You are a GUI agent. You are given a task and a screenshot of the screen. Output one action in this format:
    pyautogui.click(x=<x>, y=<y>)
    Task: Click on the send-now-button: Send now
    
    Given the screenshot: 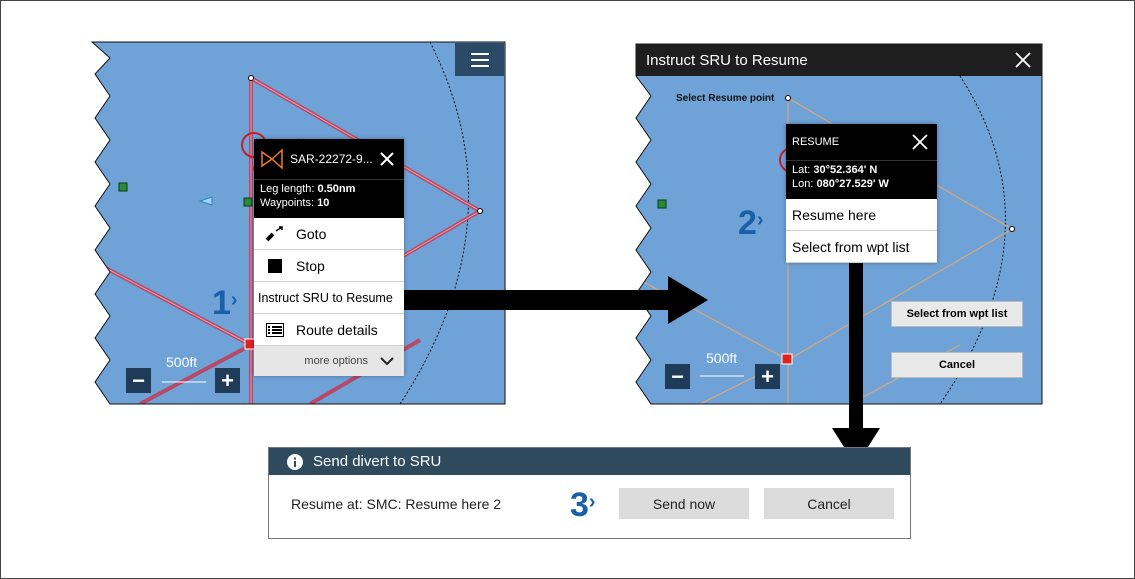 What is the action you would take?
    pyautogui.click(x=684, y=503)
    